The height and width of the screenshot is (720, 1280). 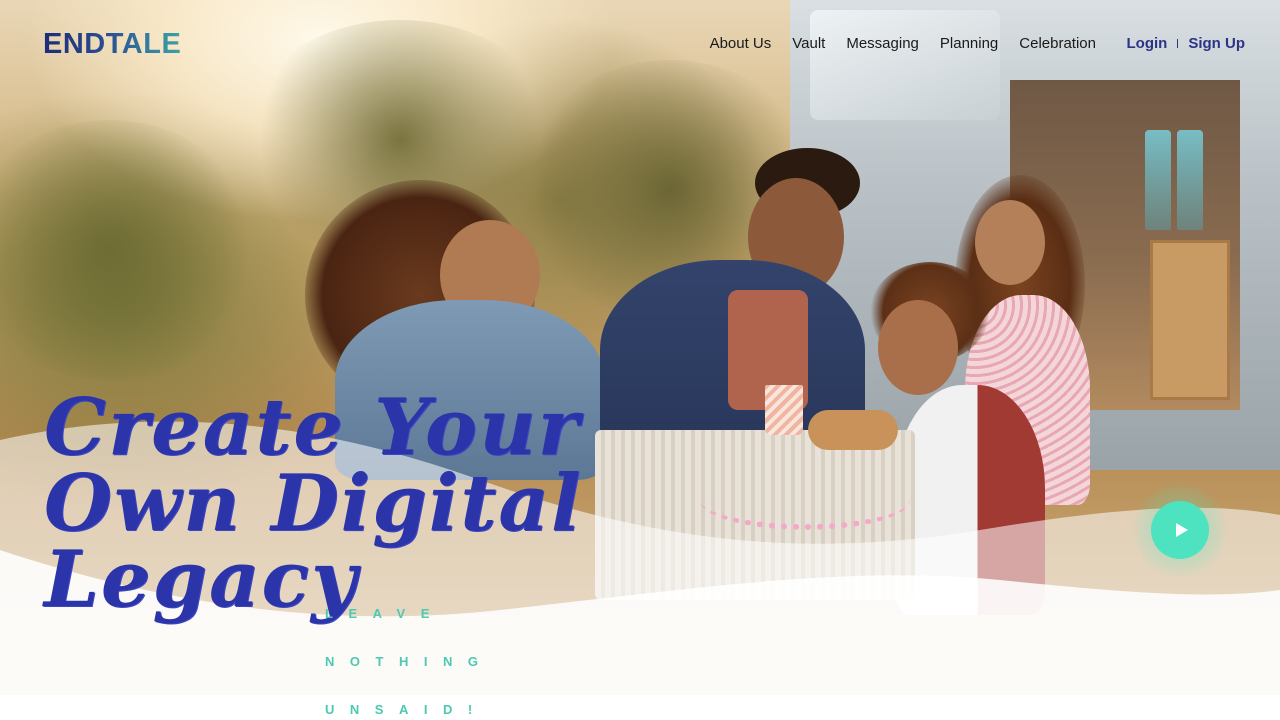 I want to click on boy-body, so click(x=970, y=500).